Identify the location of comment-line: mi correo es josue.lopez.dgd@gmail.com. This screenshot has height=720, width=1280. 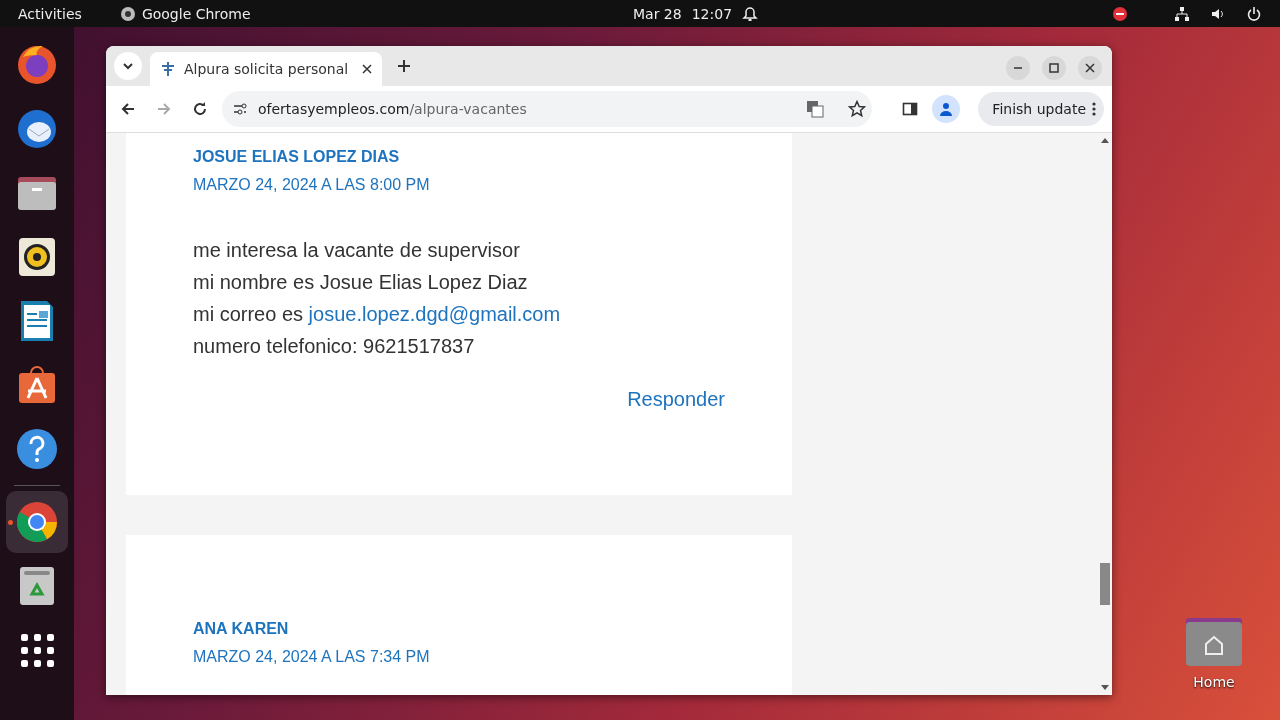
(377, 314).